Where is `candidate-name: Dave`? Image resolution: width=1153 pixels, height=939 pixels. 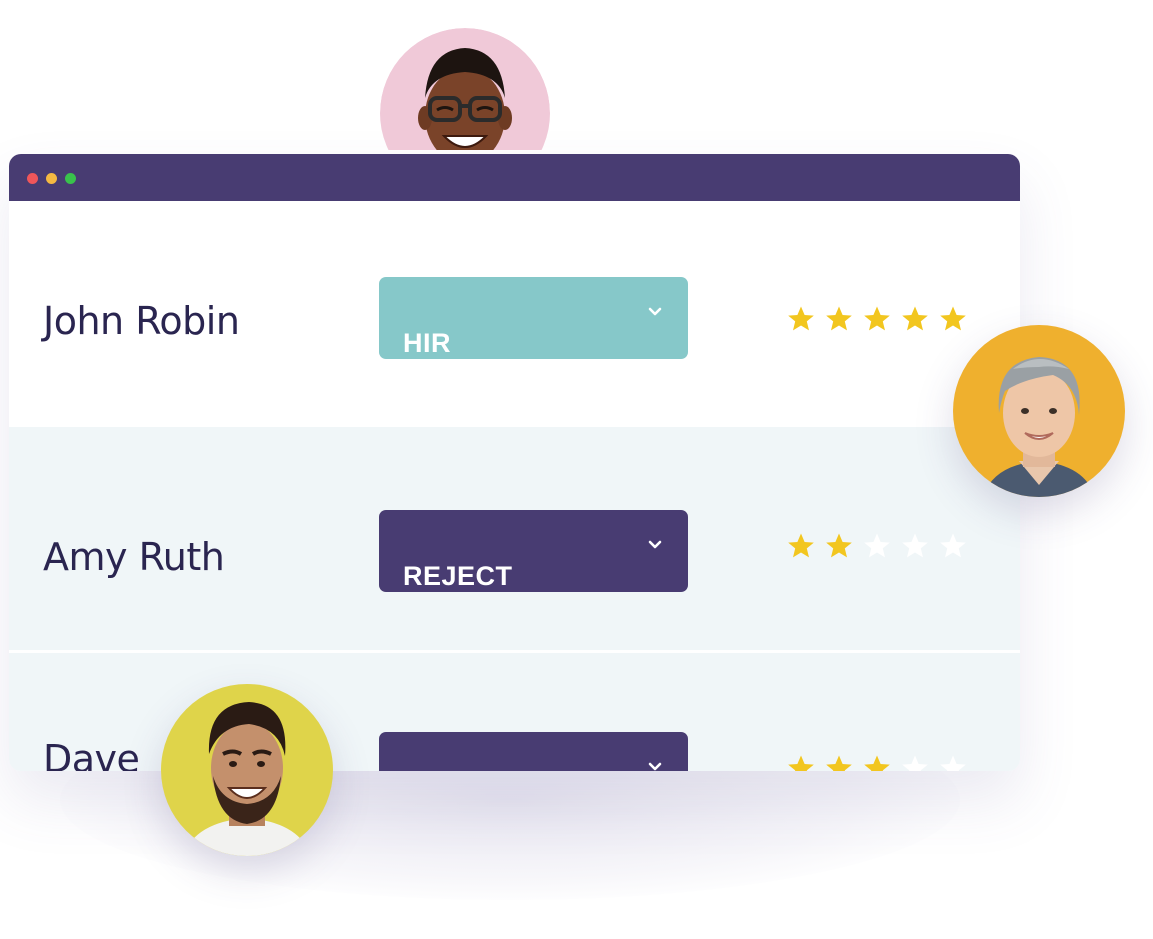
candidate-name: Dave is located at coordinates (91, 754).